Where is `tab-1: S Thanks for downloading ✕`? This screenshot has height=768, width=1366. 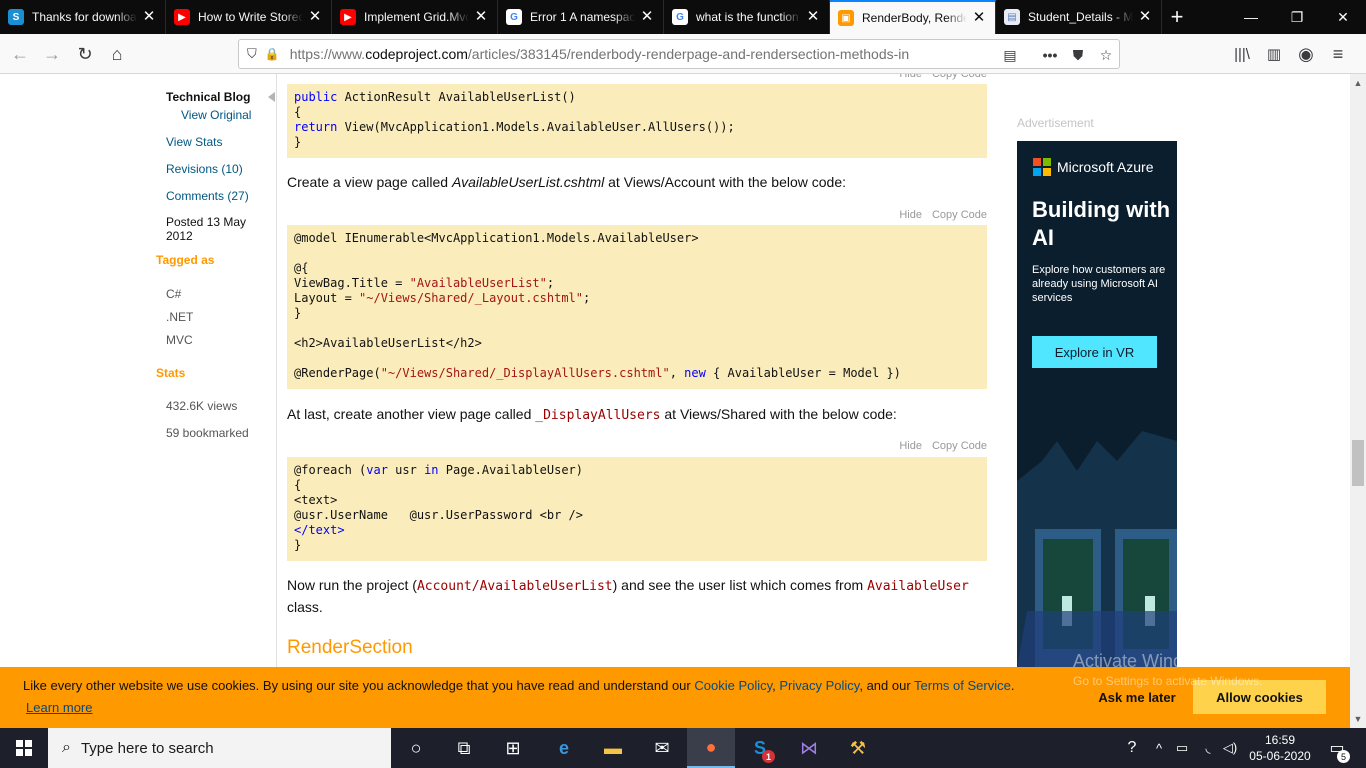 tab-1: S Thanks for downloading ✕ is located at coordinates (83, 17).